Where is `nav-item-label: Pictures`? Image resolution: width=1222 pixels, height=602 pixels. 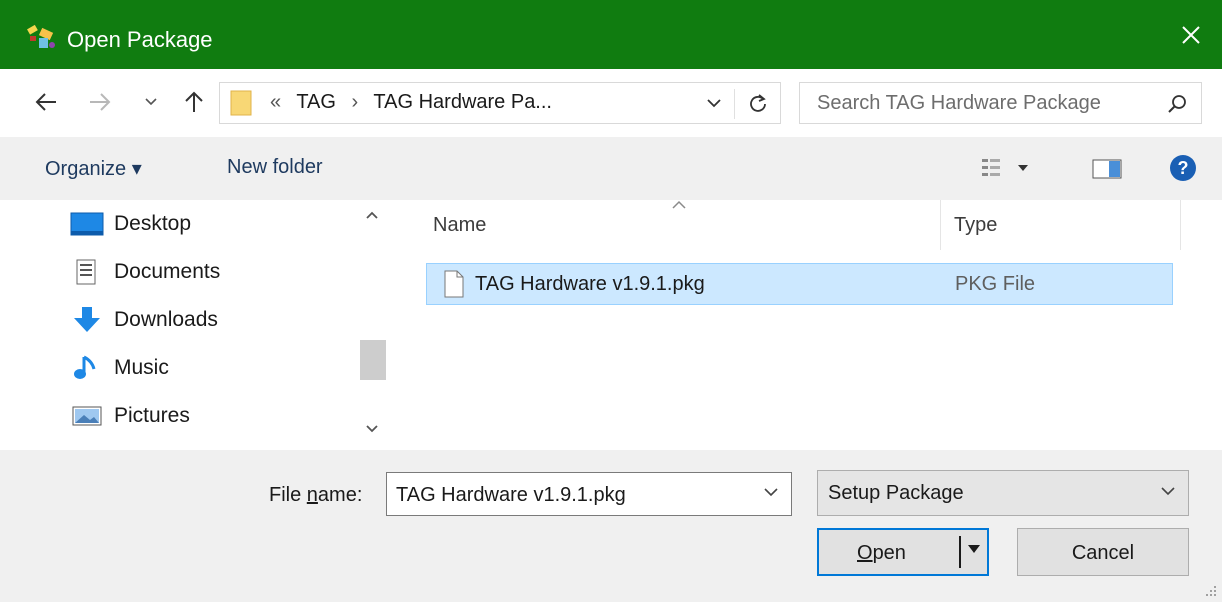 nav-item-label: Pictures is located at coordinates (152, 415).